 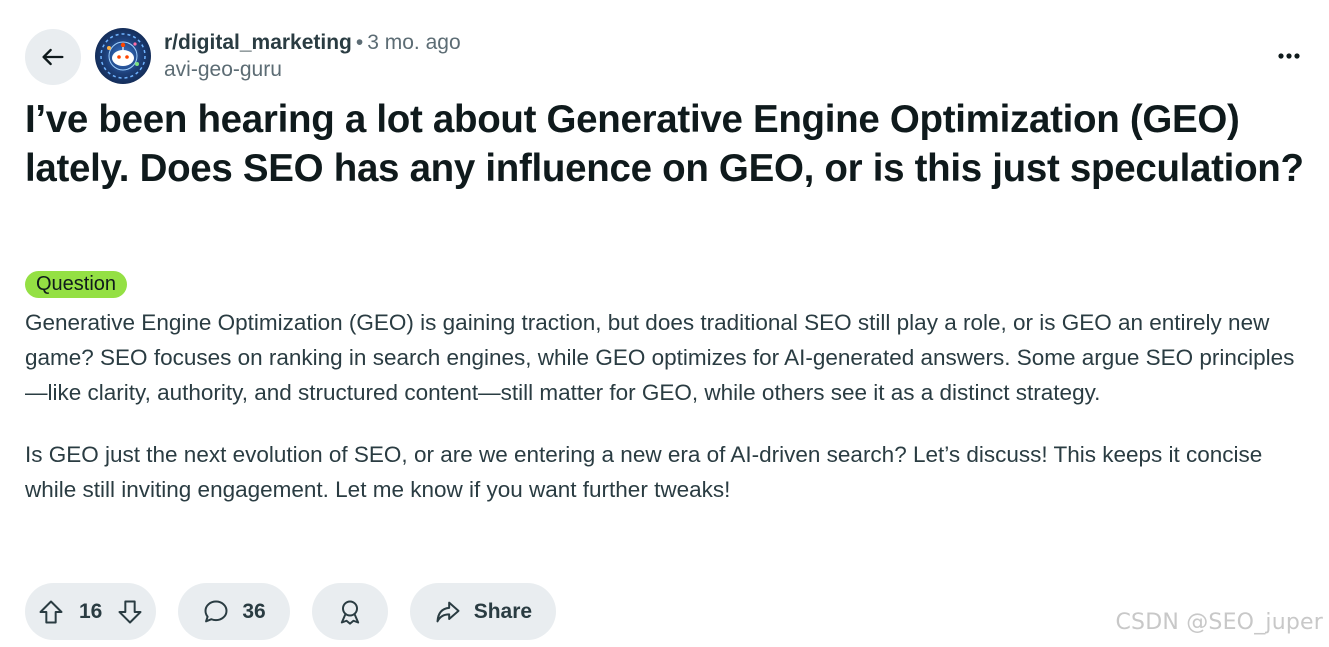 I want to click on community-logo-icon, so click(x=123, y=56).